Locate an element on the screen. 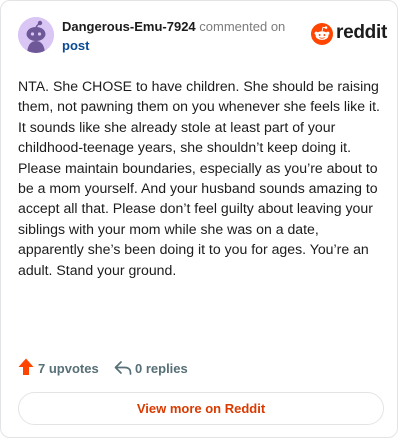 This screenshot has width=400, height=440. upvote-arrow-icon is located at coordinates (26, 367).